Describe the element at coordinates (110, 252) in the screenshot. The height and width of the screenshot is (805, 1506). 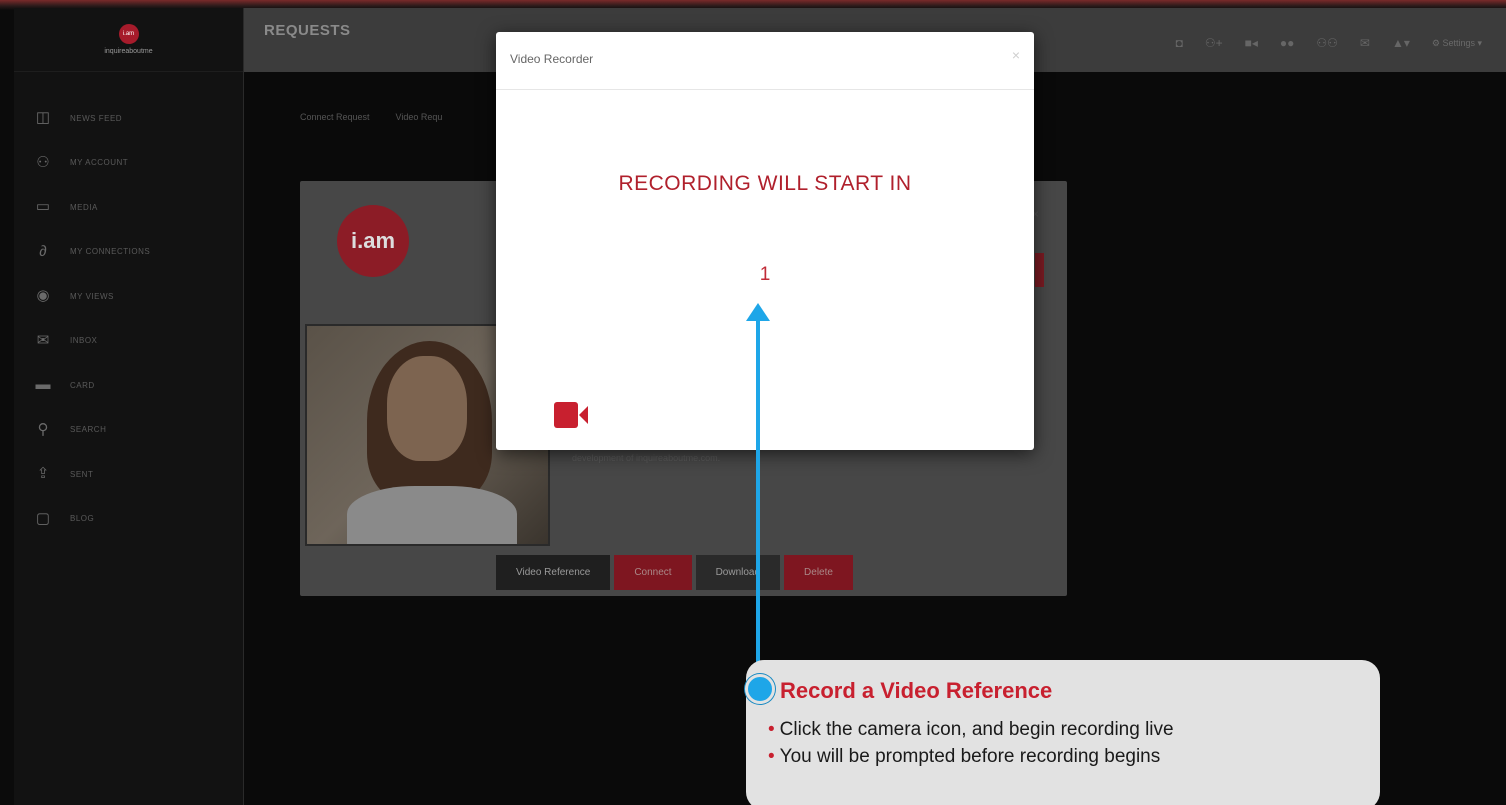
I see `sidebar-item-label: MY CONNECTIONS` at that location.